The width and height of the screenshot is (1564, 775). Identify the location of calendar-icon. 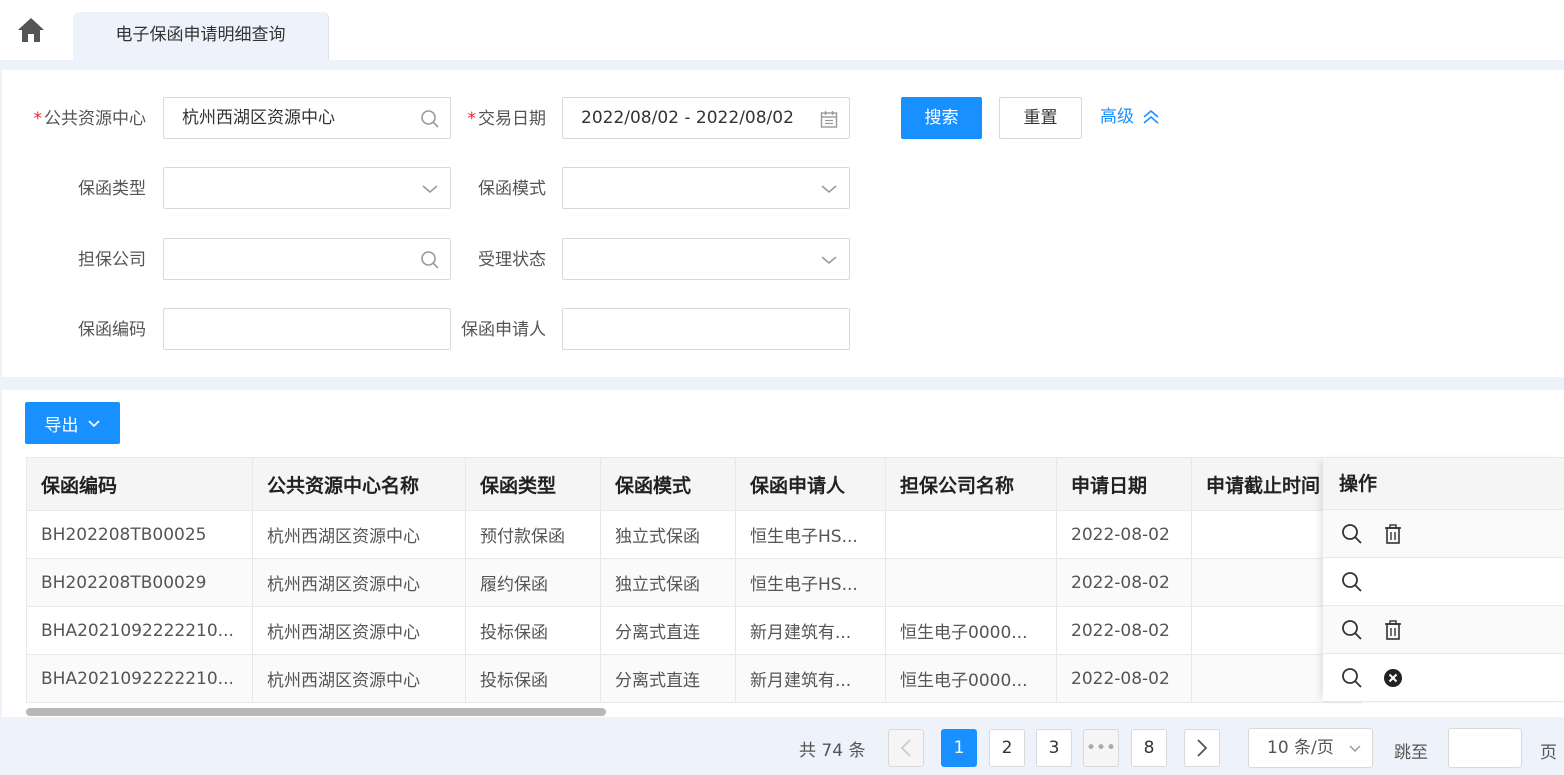
(829, 119).